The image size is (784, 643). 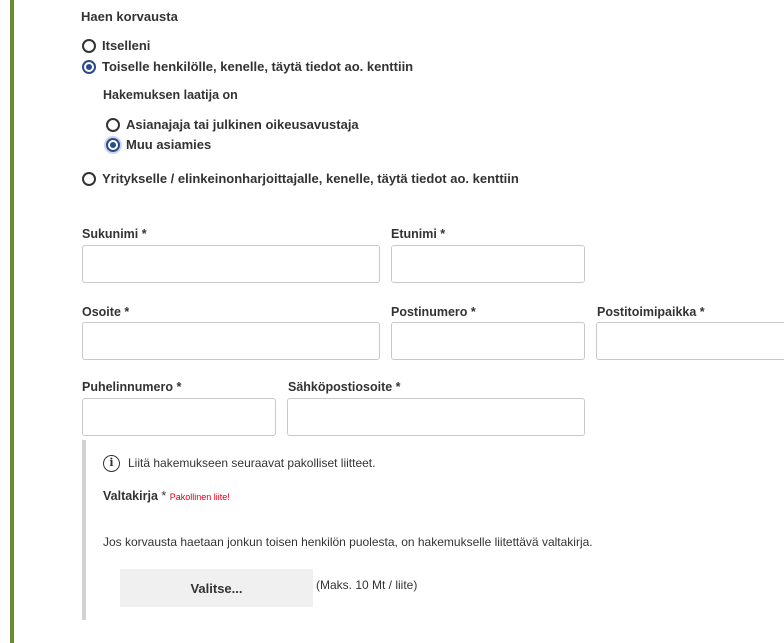 I want to click on radio-other-person, so click(x=89, y=67).